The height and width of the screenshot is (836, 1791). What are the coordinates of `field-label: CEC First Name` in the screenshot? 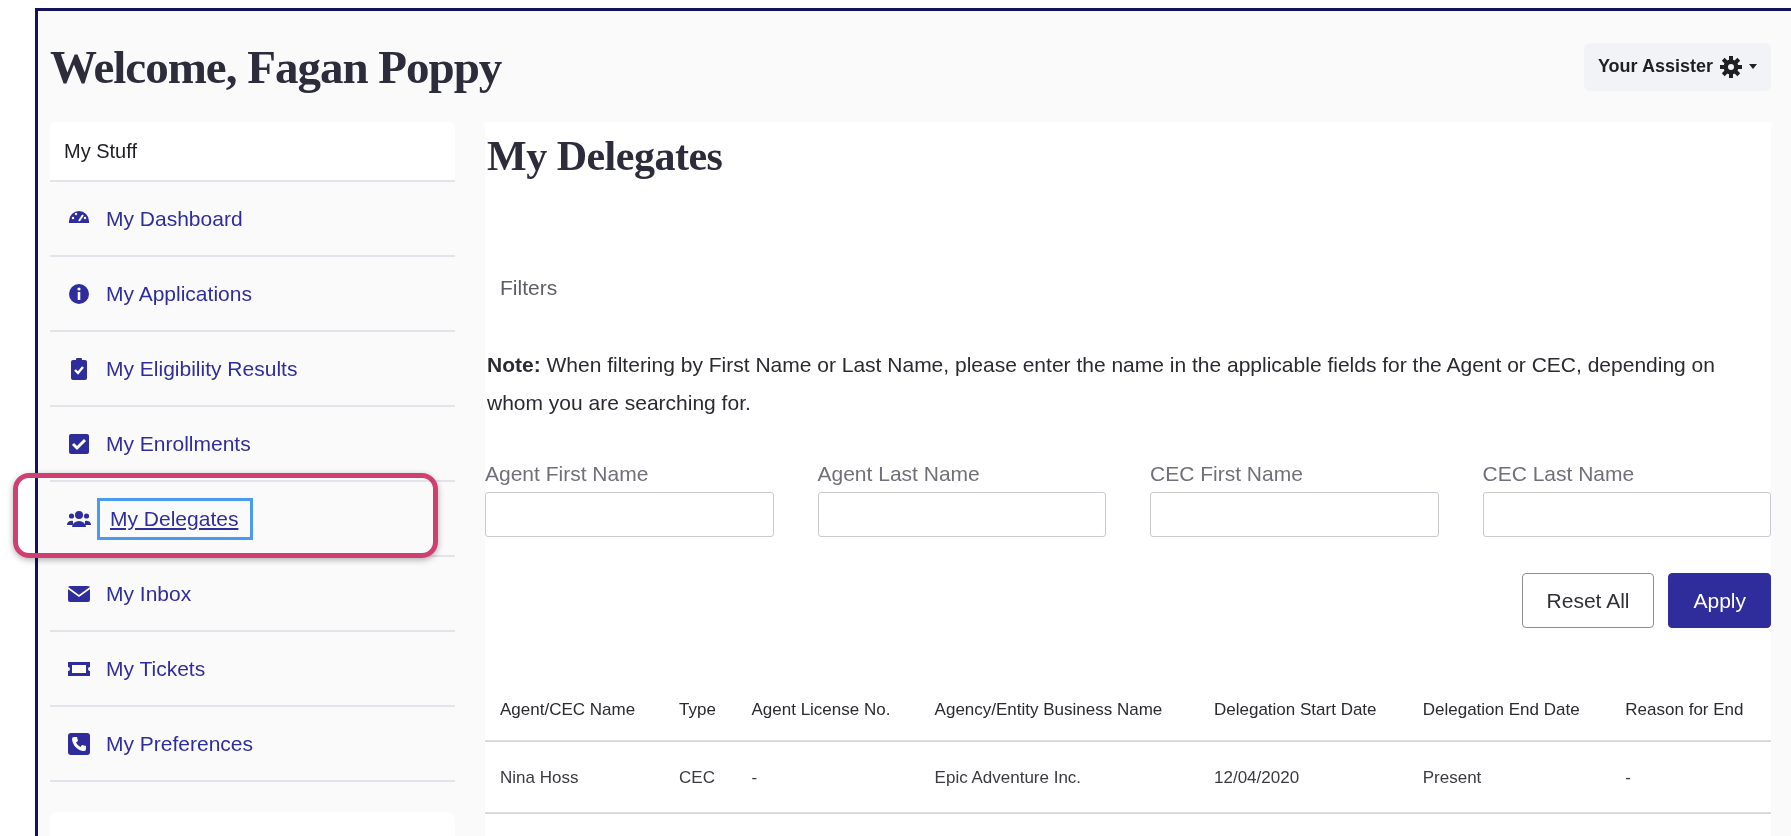 It's located at (1227, 474).